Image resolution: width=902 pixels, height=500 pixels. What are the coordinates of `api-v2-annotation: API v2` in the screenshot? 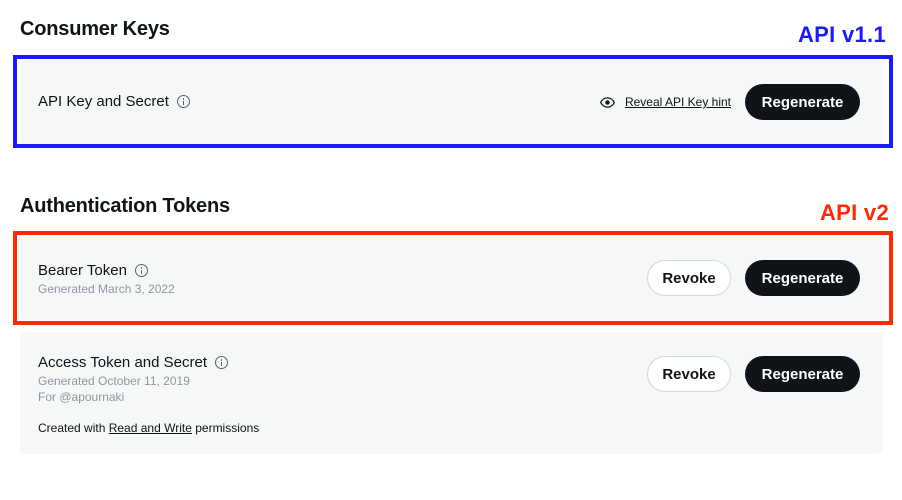 It's located at (854, 212).